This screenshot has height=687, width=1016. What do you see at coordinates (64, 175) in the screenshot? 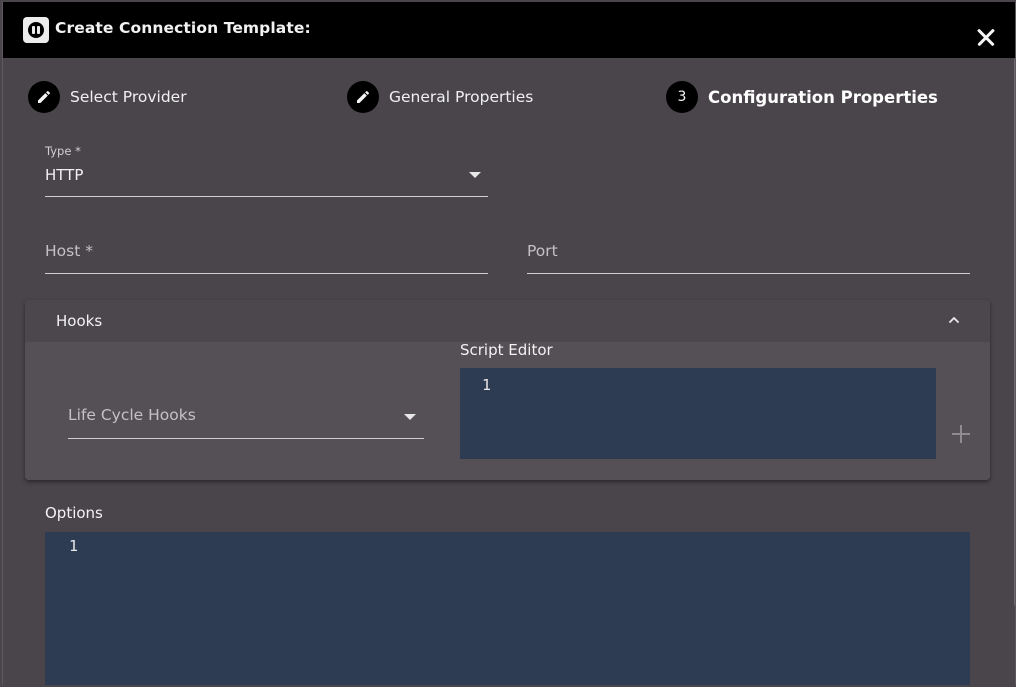
I see `type-value: HTTP` at bounding box center [64, 175].